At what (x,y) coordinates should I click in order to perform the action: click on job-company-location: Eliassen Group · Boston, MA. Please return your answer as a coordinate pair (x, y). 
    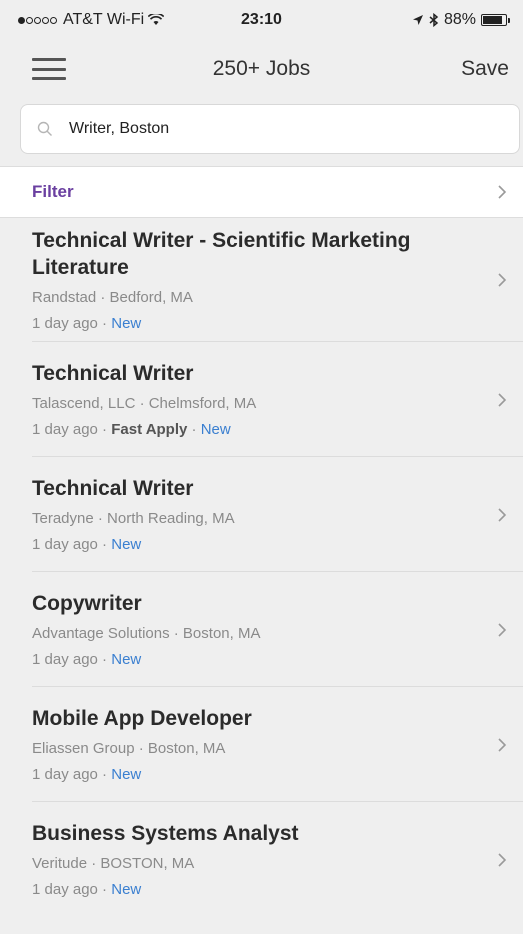
    Looking at the image, I should click on (129, 748).